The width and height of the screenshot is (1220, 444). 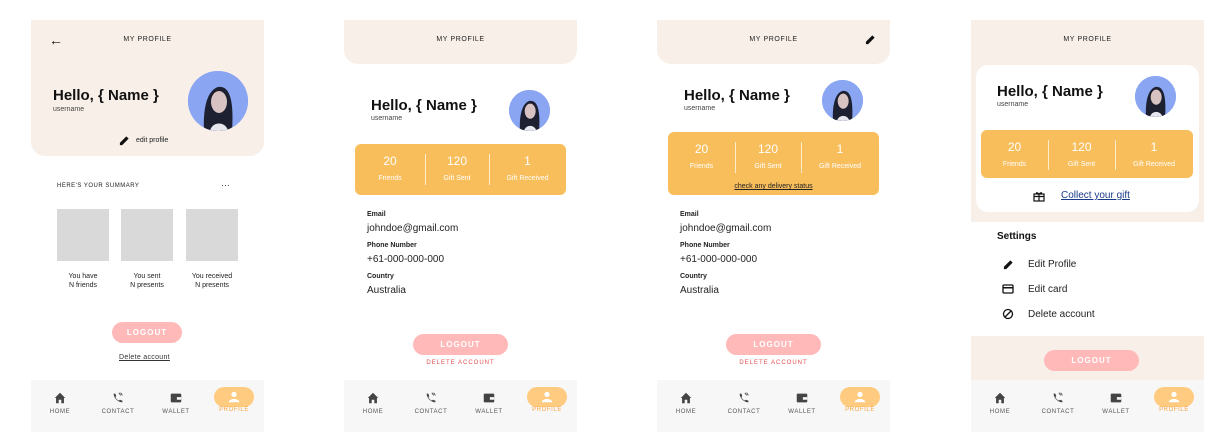 I want to click on wallet-icon, so click(x=489, y=398).